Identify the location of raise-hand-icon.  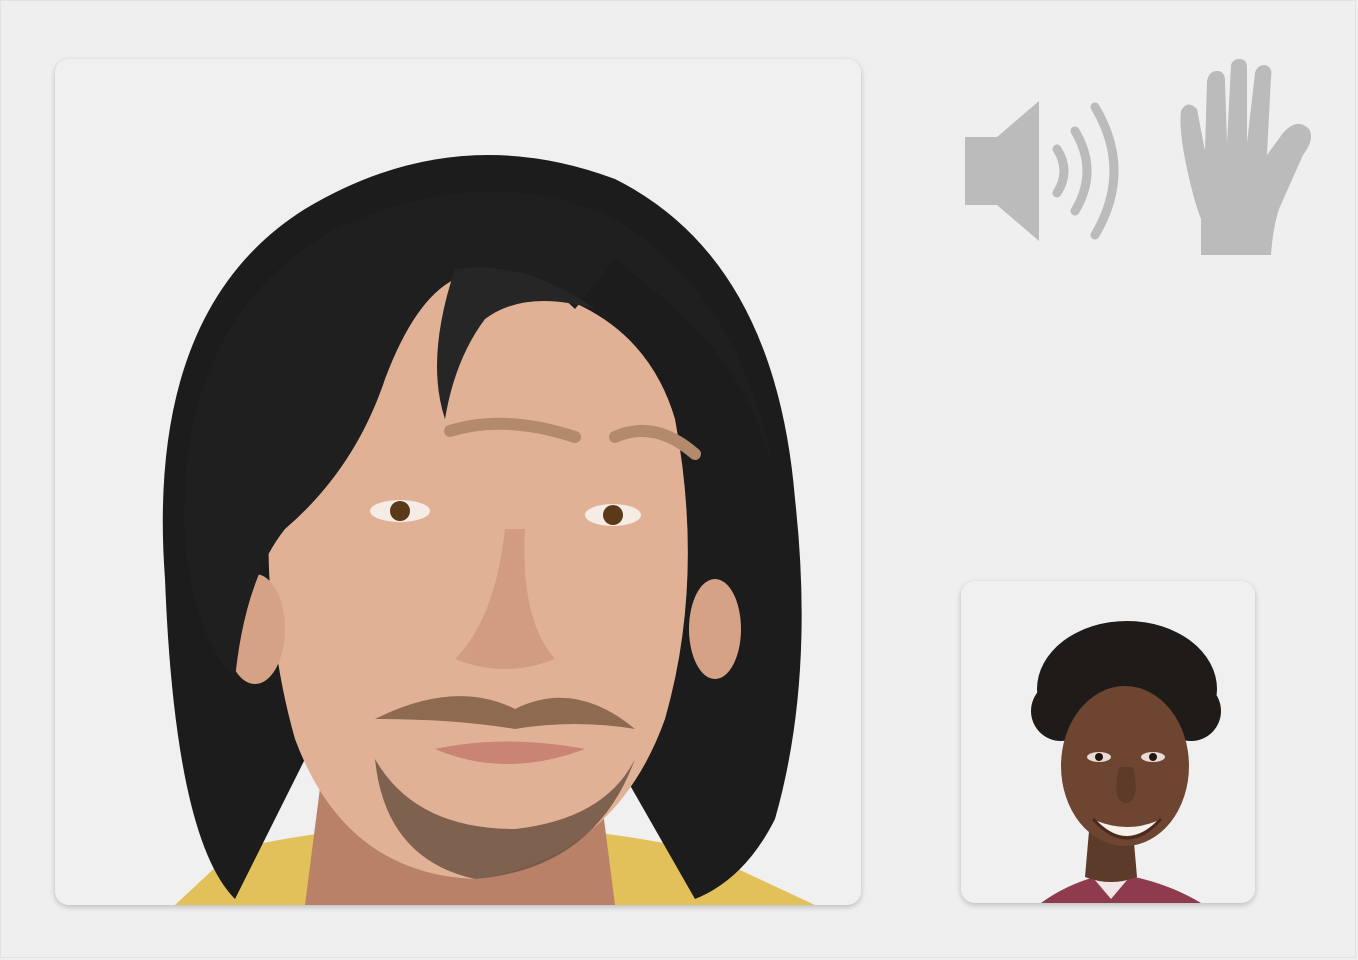
(1246, 158).